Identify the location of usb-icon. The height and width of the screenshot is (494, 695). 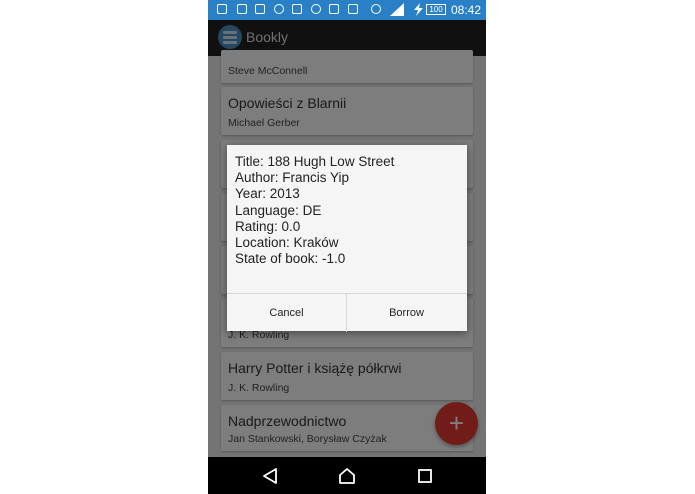
(242, 9).